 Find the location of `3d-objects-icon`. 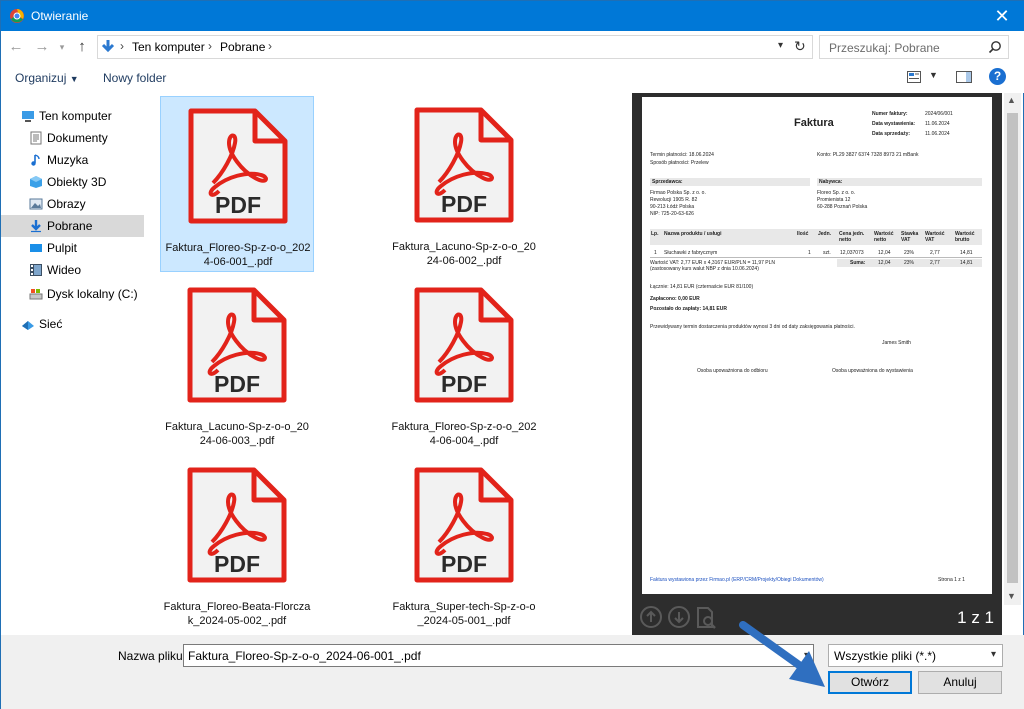

3d-objects-icon is located at coordinates (36, 182).